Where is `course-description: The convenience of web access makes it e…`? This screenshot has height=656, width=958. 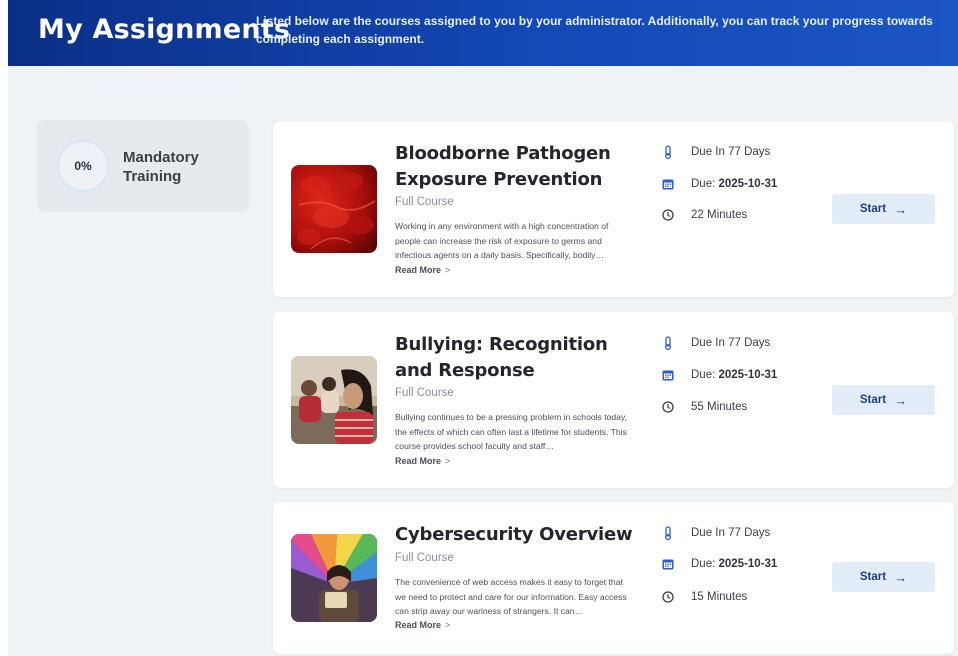 course-description: The convenience of web access makes it e… is located at coordinates (511, 596).